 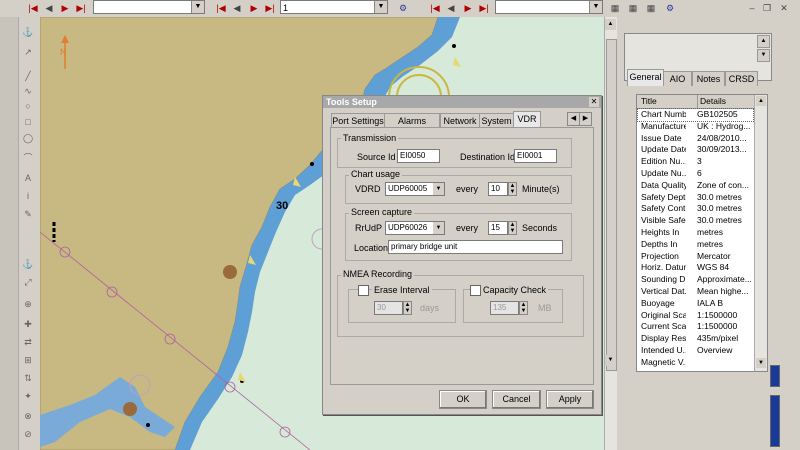 I want to click on scroll-up-icon: ▲, so click(x=610, y=24).